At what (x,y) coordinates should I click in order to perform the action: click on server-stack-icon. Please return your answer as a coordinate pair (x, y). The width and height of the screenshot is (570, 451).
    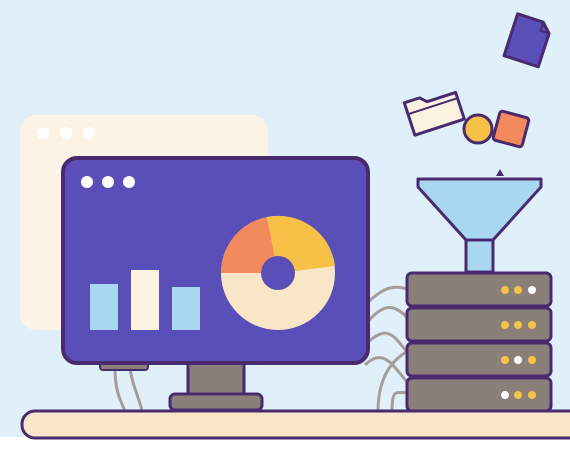
    Looking at the image, I should click on (479, 342).